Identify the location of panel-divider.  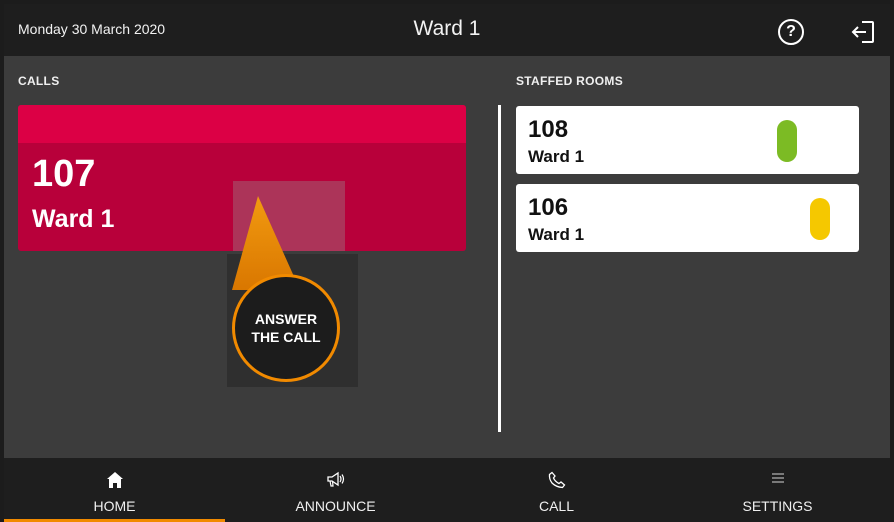
(499, 268).